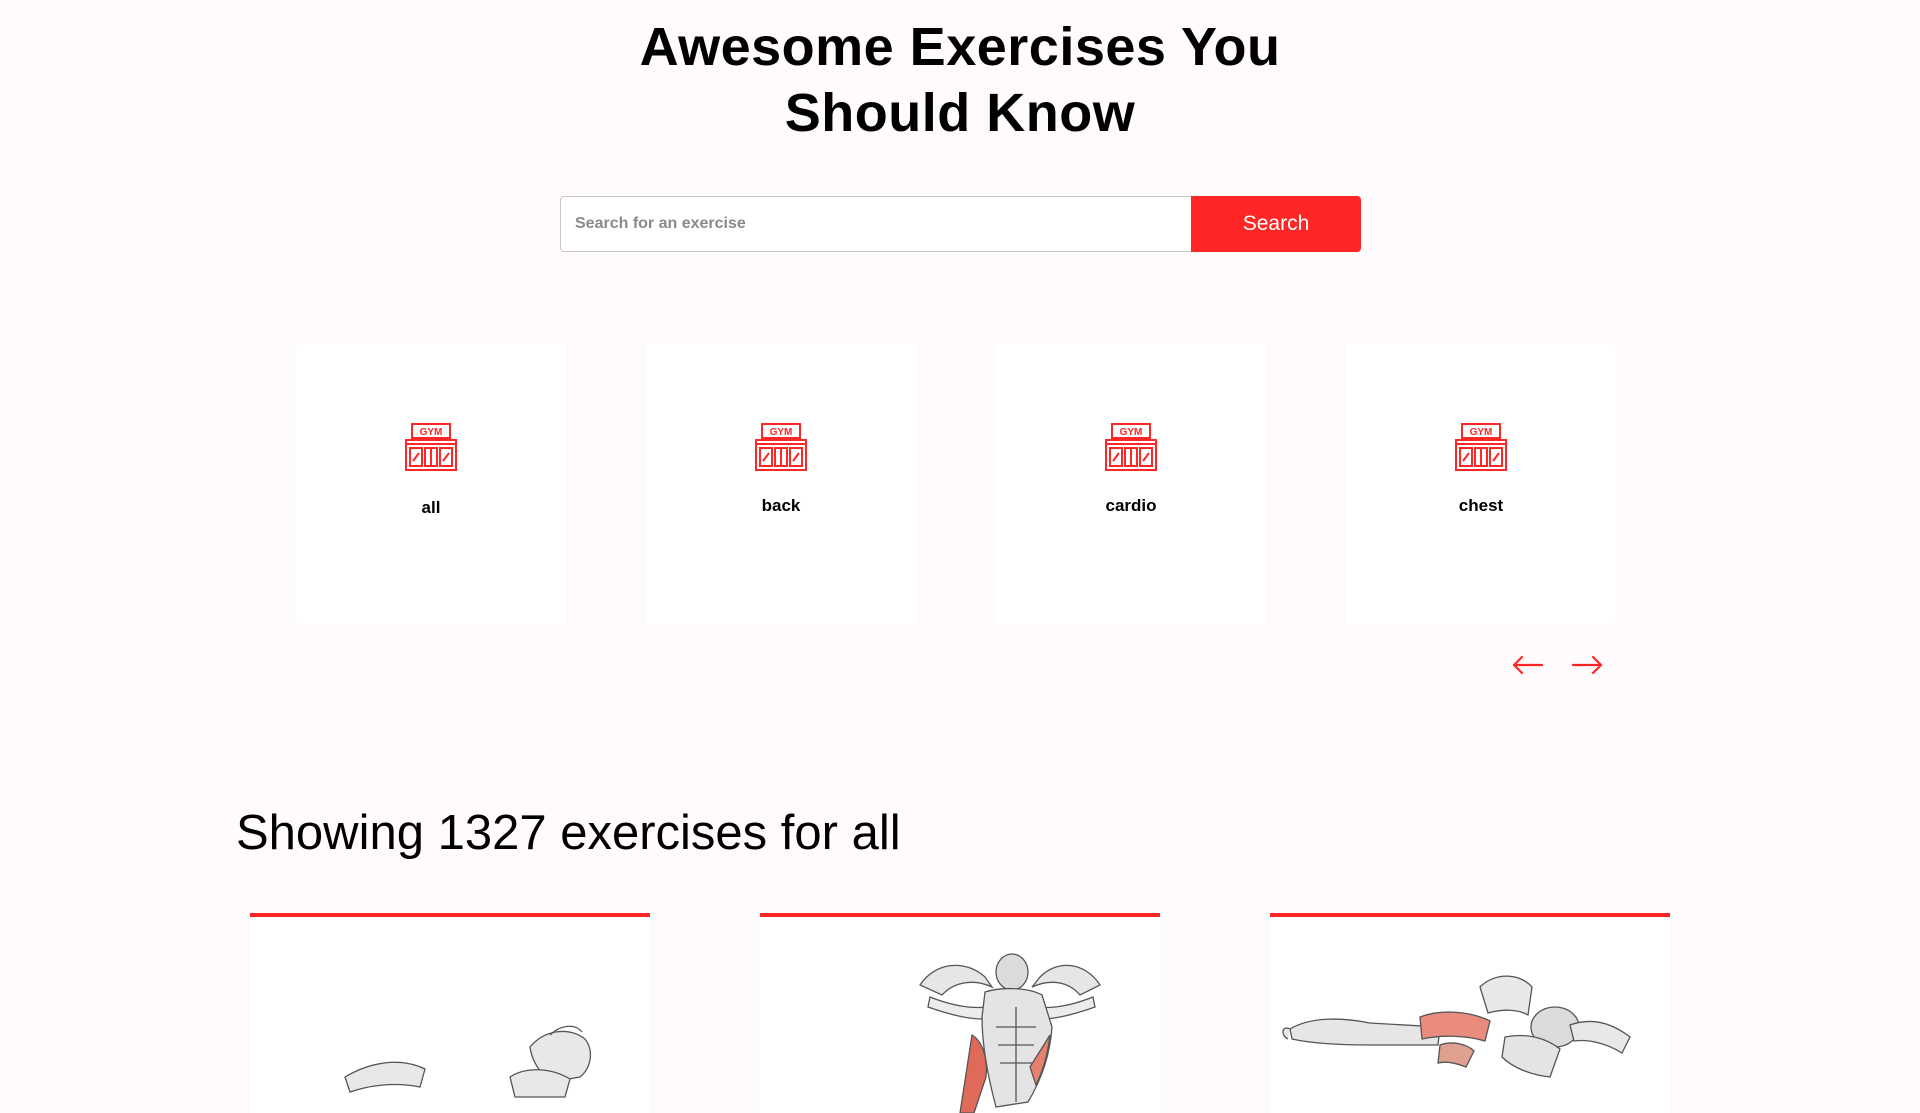 This screenshot has height=1113, width=1920. Describe the element at coordinates (875, 224) in the screenshot. I see `search-input` at that location.